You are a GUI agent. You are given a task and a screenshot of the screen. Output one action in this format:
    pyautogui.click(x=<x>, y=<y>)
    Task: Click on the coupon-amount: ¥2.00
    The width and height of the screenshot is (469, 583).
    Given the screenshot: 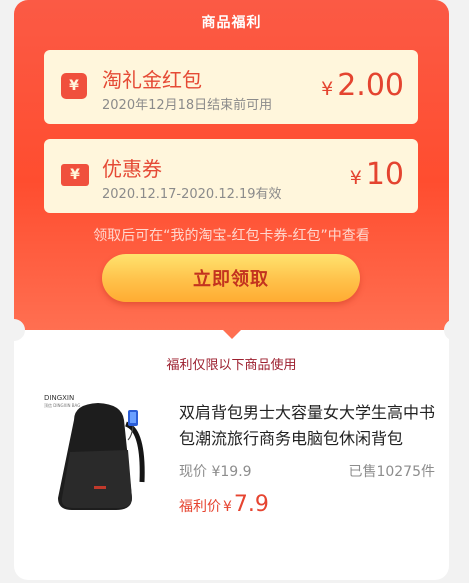 What is the action you would take?
    pyautogui.click(x=362, y=85)
    